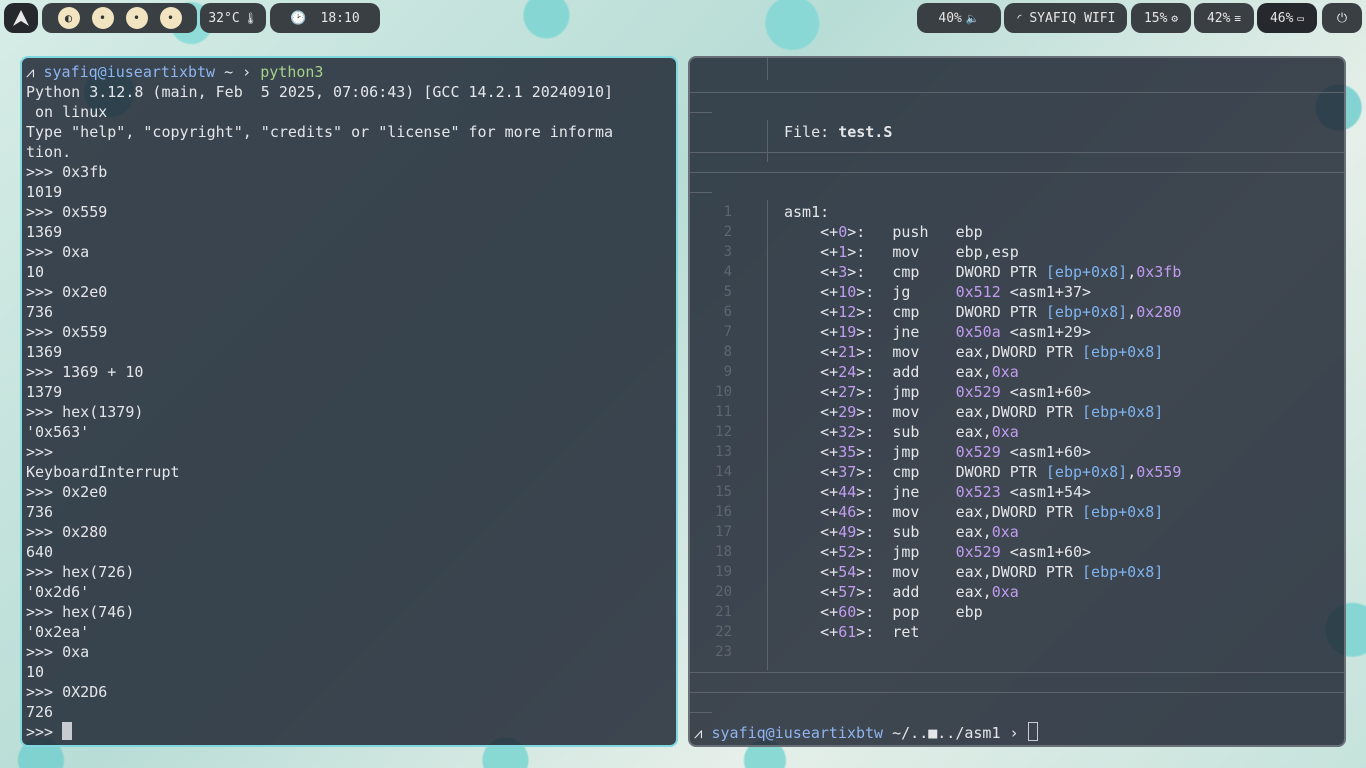 The width and height of the screenshot is (1366, 768). I want to click on terminal-output-line: 726, so click(40, 712).